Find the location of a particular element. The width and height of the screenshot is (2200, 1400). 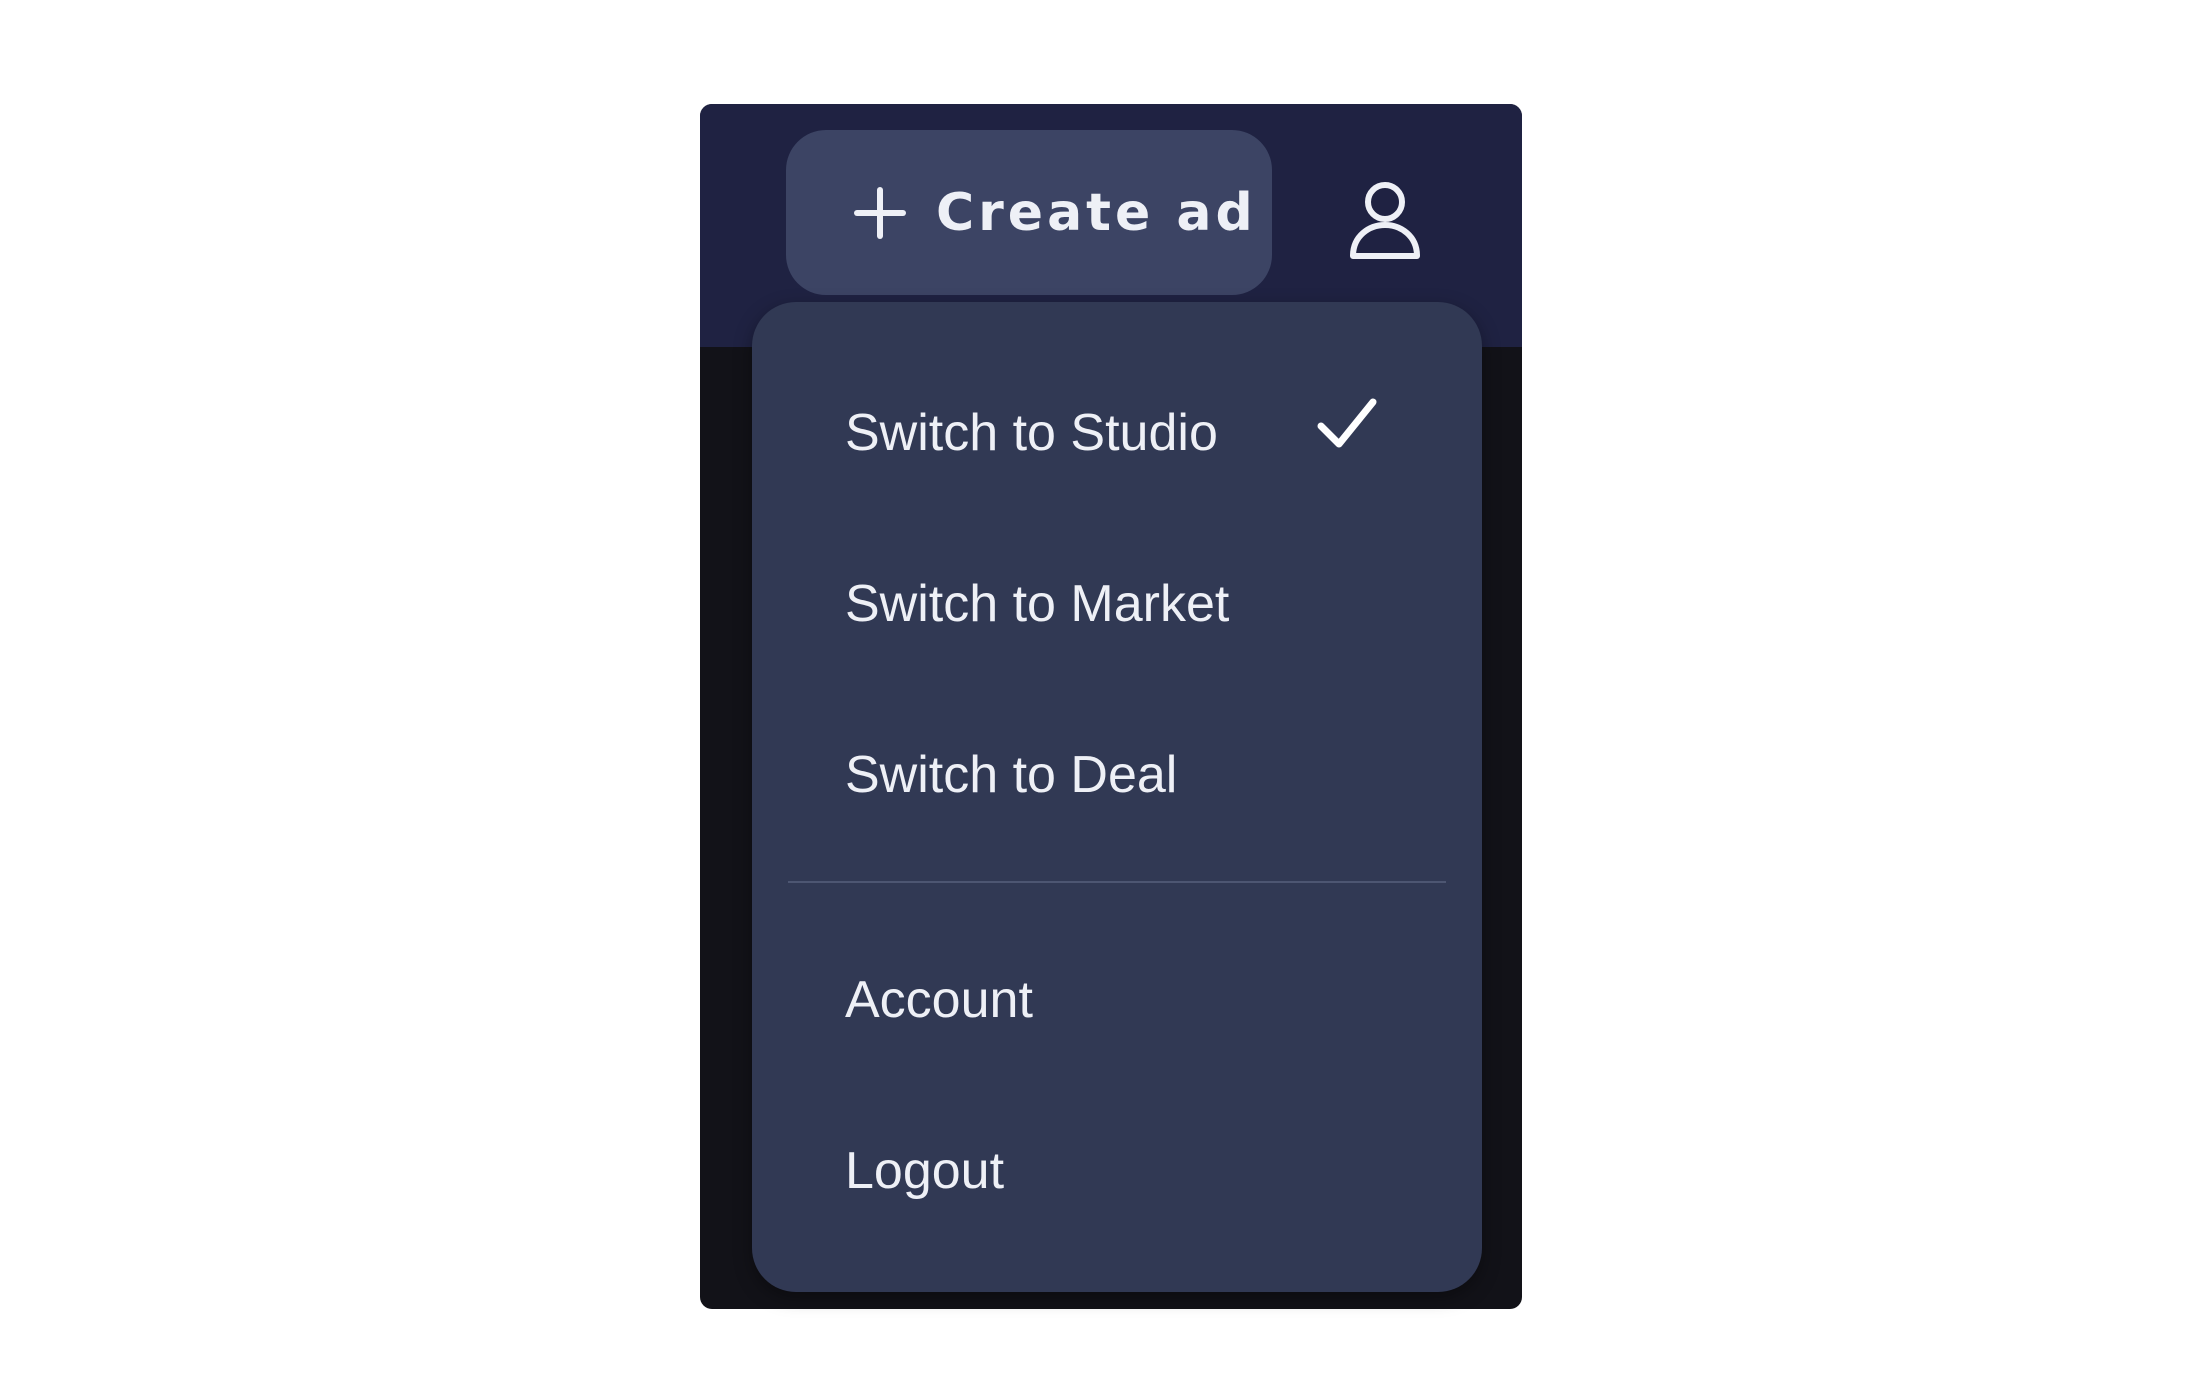

menu-item-switch-to-market: Switch to Market is located at coordinates (1117, 604).